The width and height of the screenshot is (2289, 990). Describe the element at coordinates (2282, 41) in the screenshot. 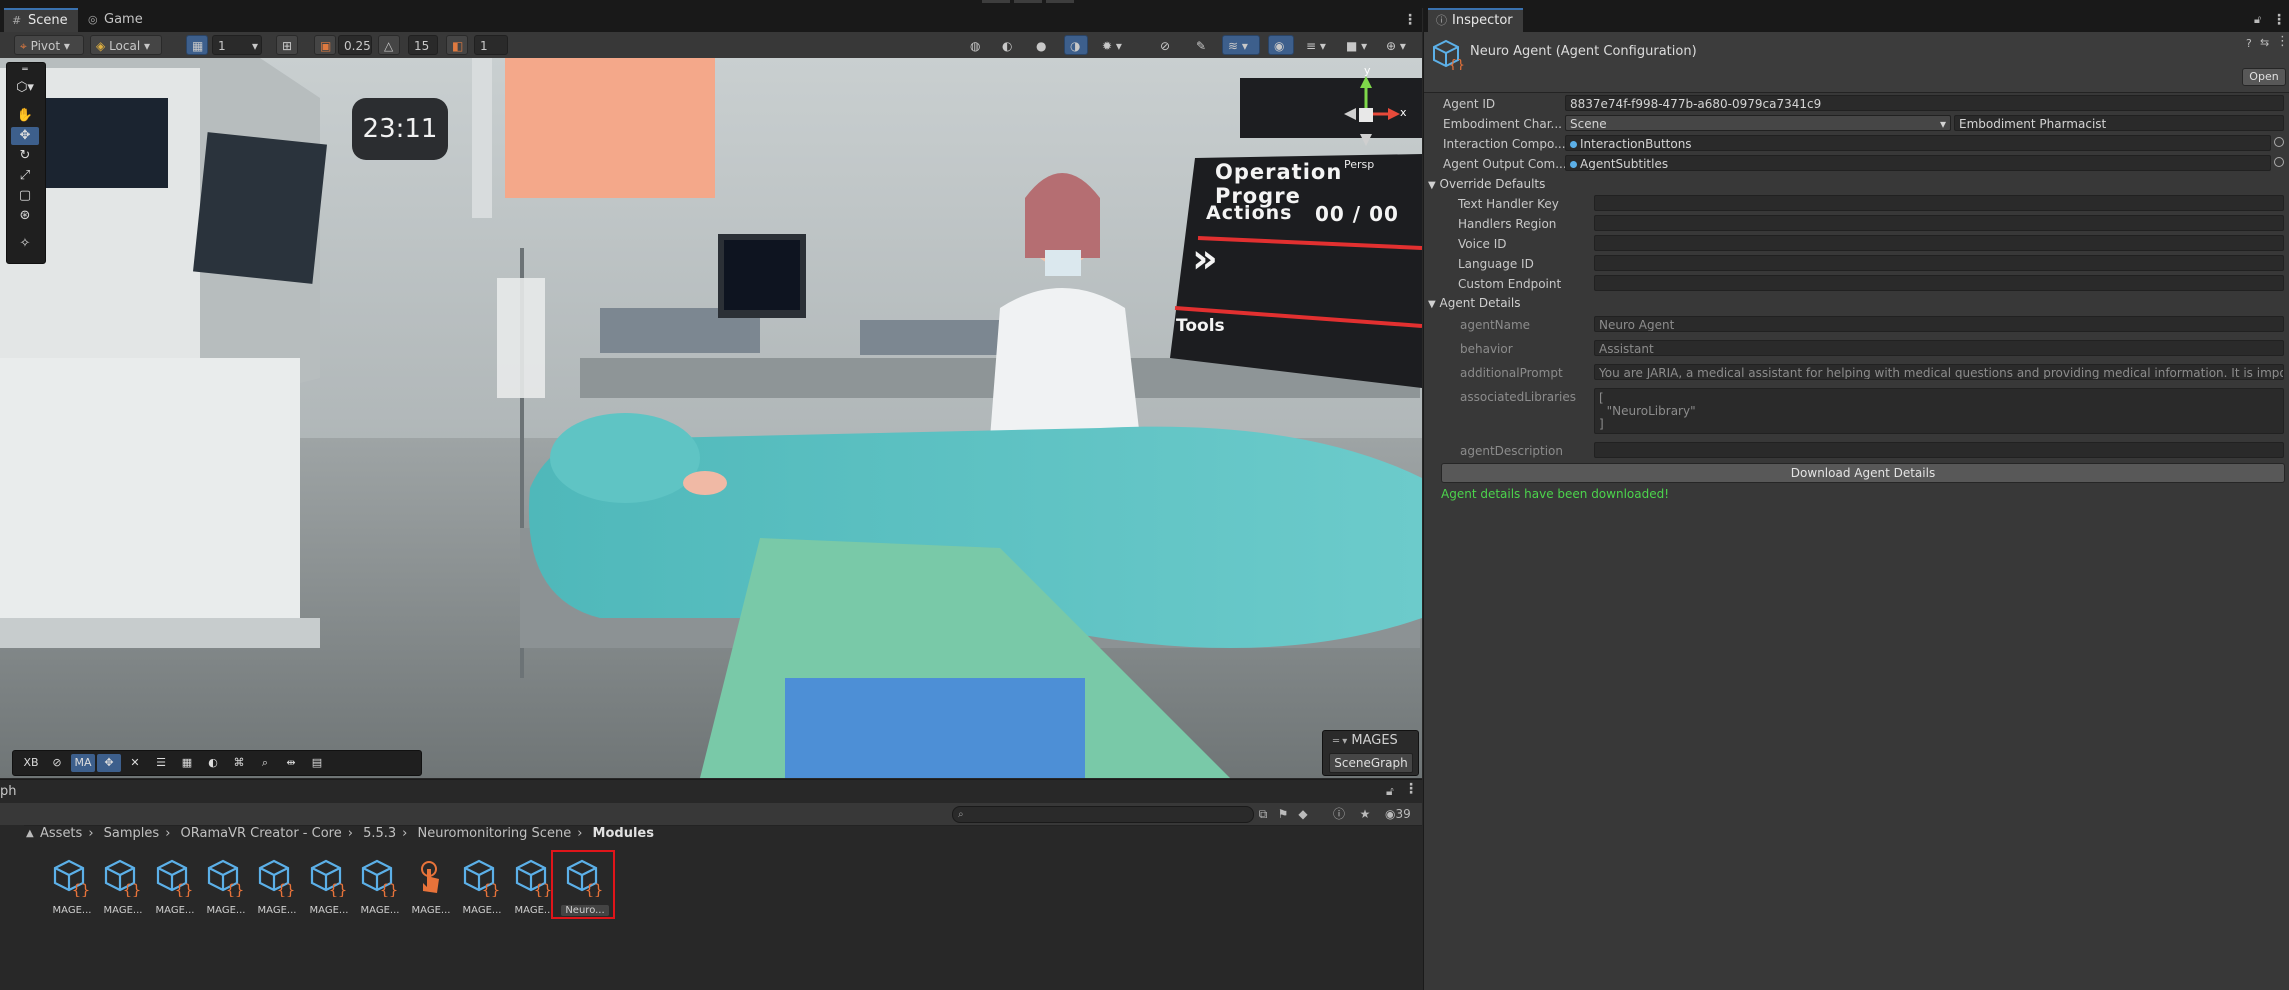

I see `component-menu-icon: ⋮` at that location.